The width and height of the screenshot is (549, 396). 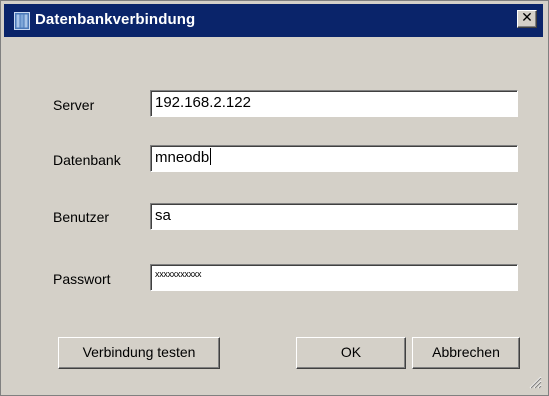 What do you see at coordinates (182, 157) in the screenshot?
I see `database-value: mneodb` at bounding box center [182, 157].